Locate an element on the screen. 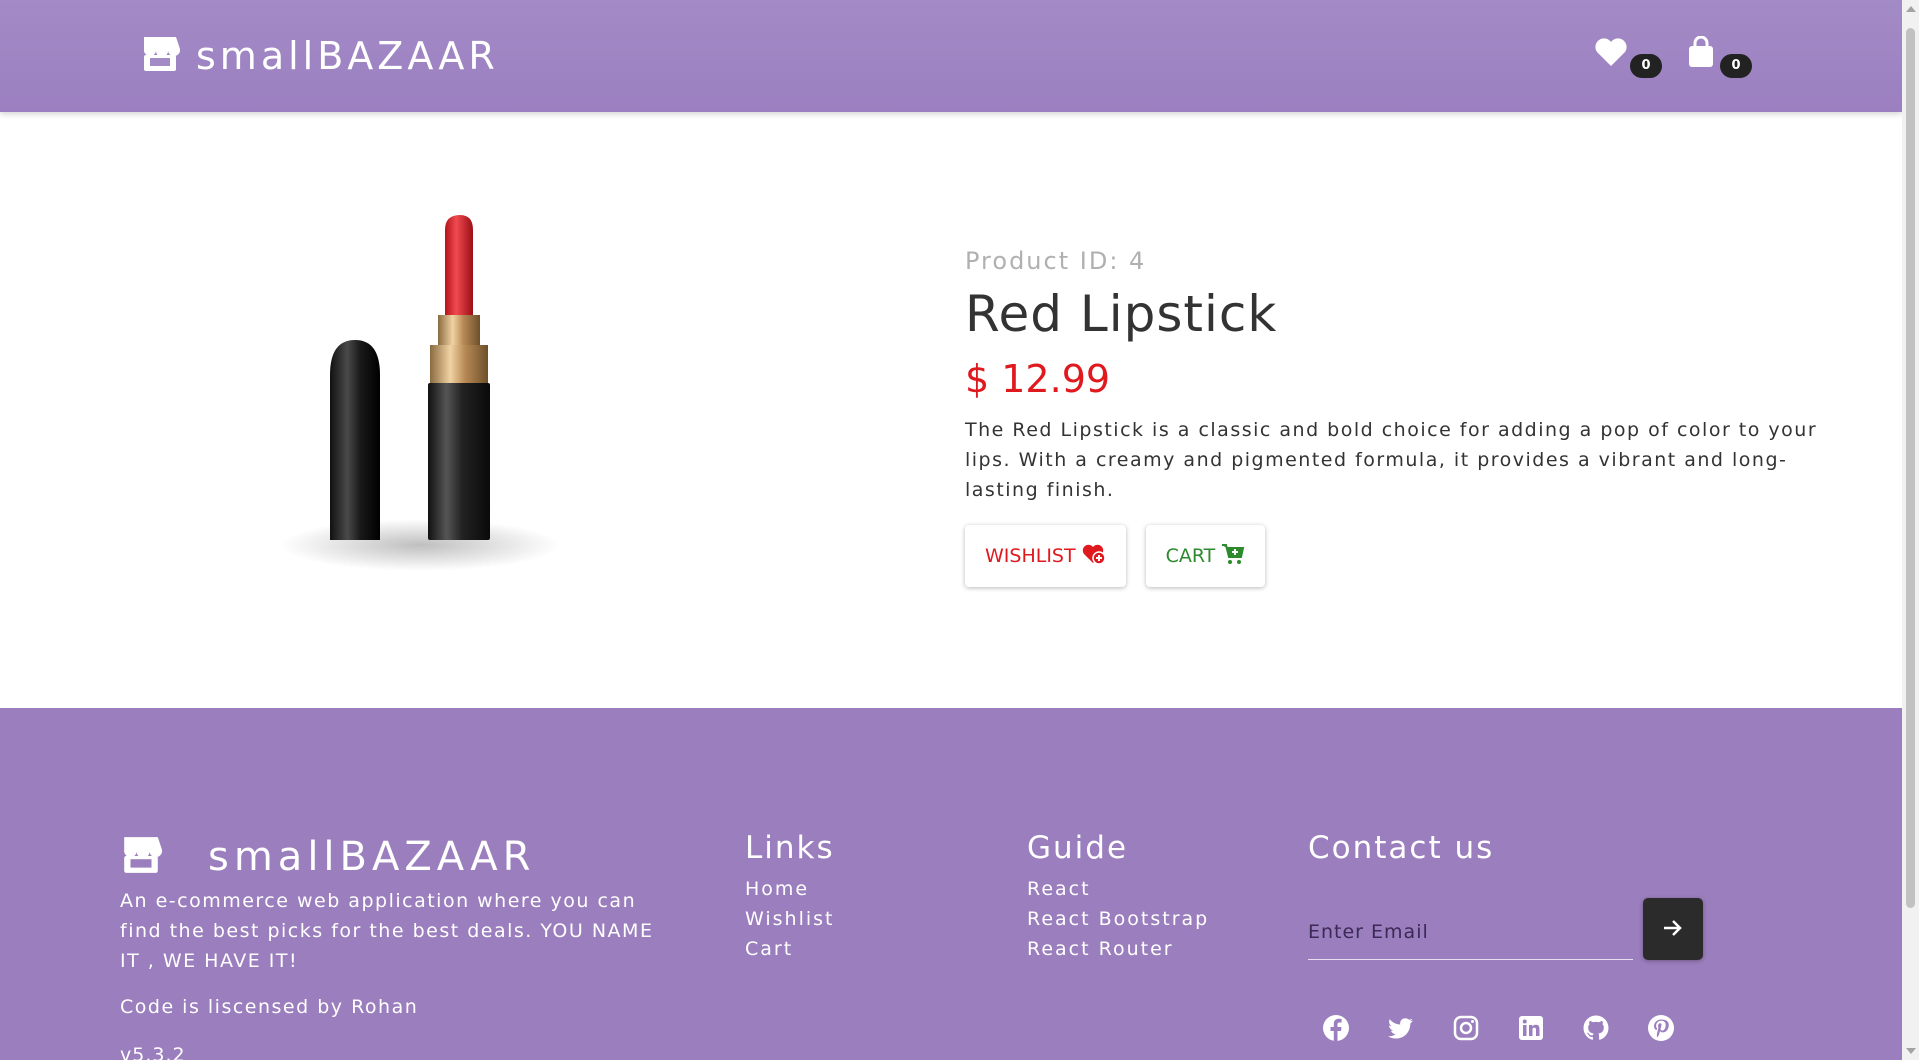  product-id: Product ID: 4 is located at coordinates (1056, 261).